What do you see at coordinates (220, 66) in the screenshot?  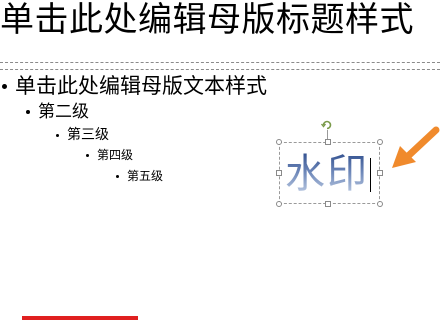 I see `title-placeholder-border` at bounding box center [220, 66].